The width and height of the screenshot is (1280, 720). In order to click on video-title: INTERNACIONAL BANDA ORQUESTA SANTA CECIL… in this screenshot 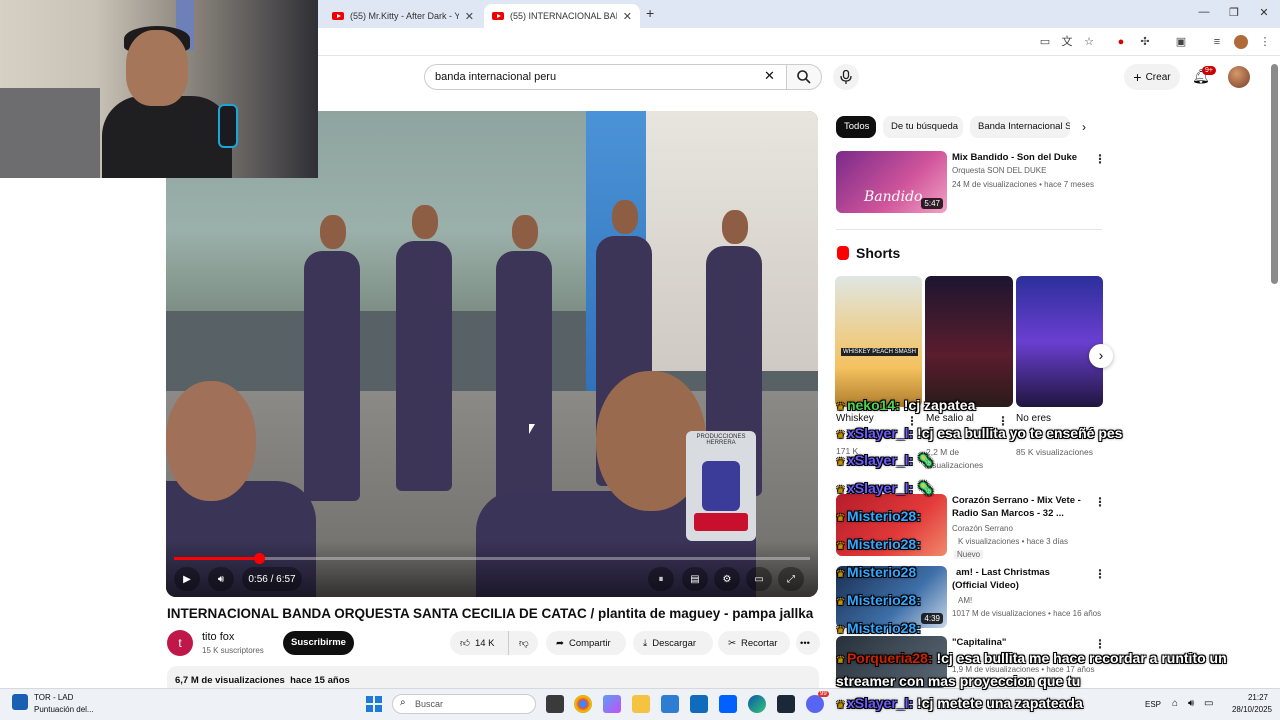, I will do `click(490, 613)`.